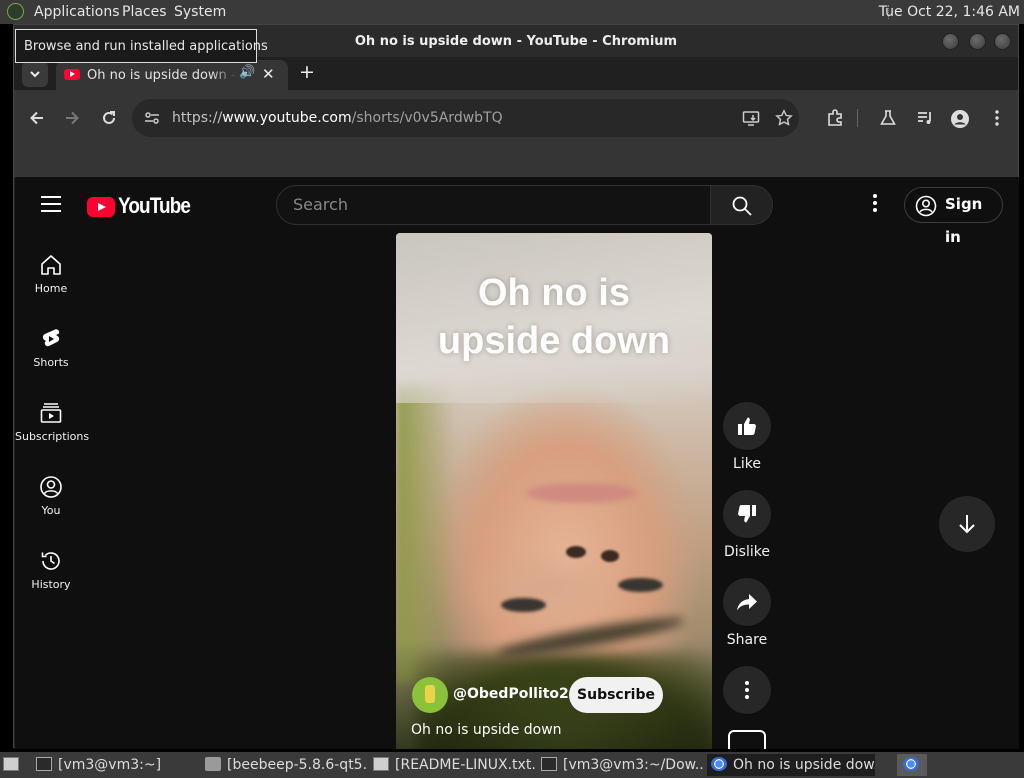 The height and width of the screenshot is (778, 1024). I want to click on menu-system: System, so click(200, 12).